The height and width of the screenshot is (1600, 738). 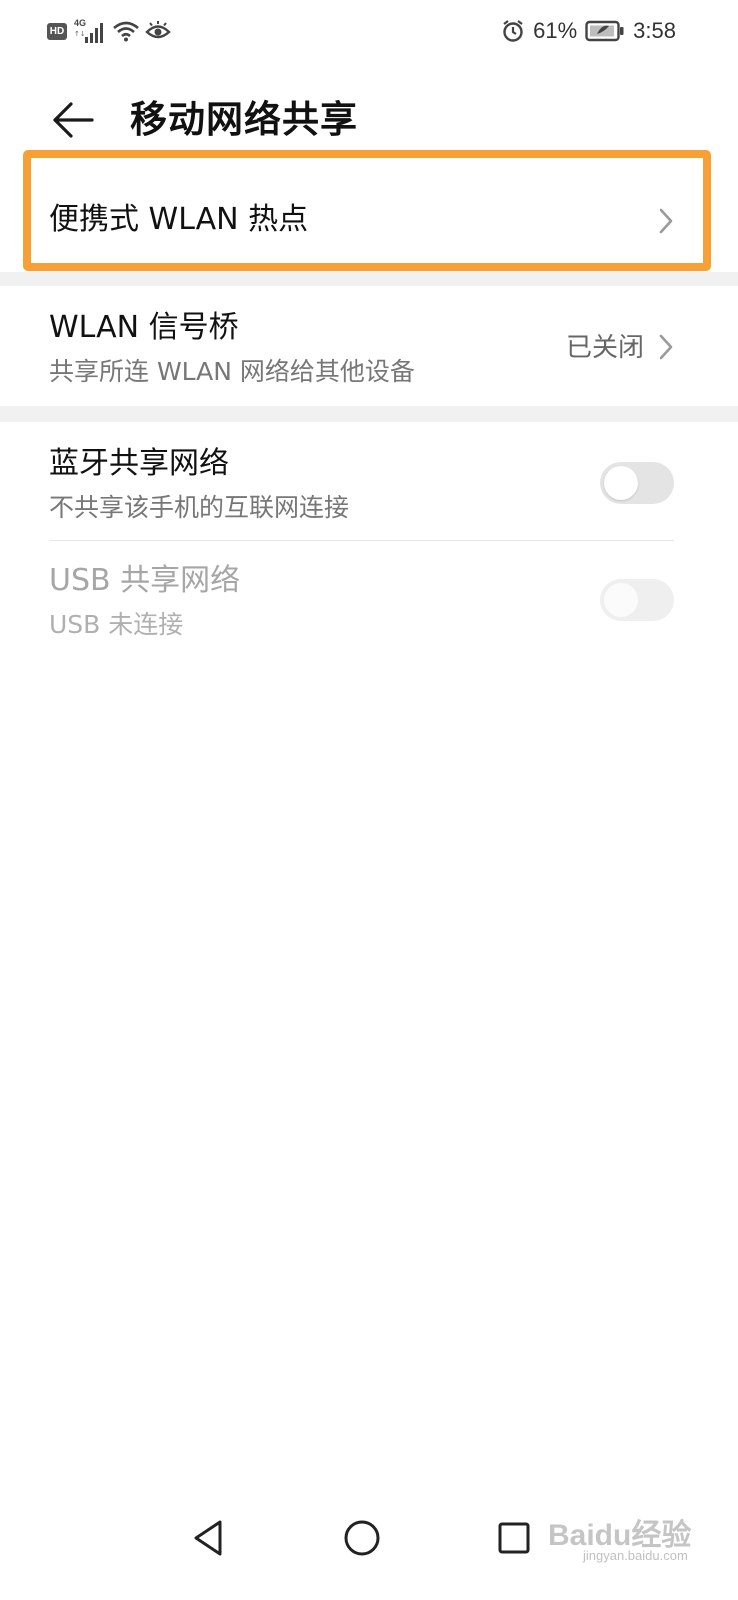 What do you see at coordinates (57, 31) in the screenshot?
I see `hd-icon: HD` at bounding box center [57, 31].